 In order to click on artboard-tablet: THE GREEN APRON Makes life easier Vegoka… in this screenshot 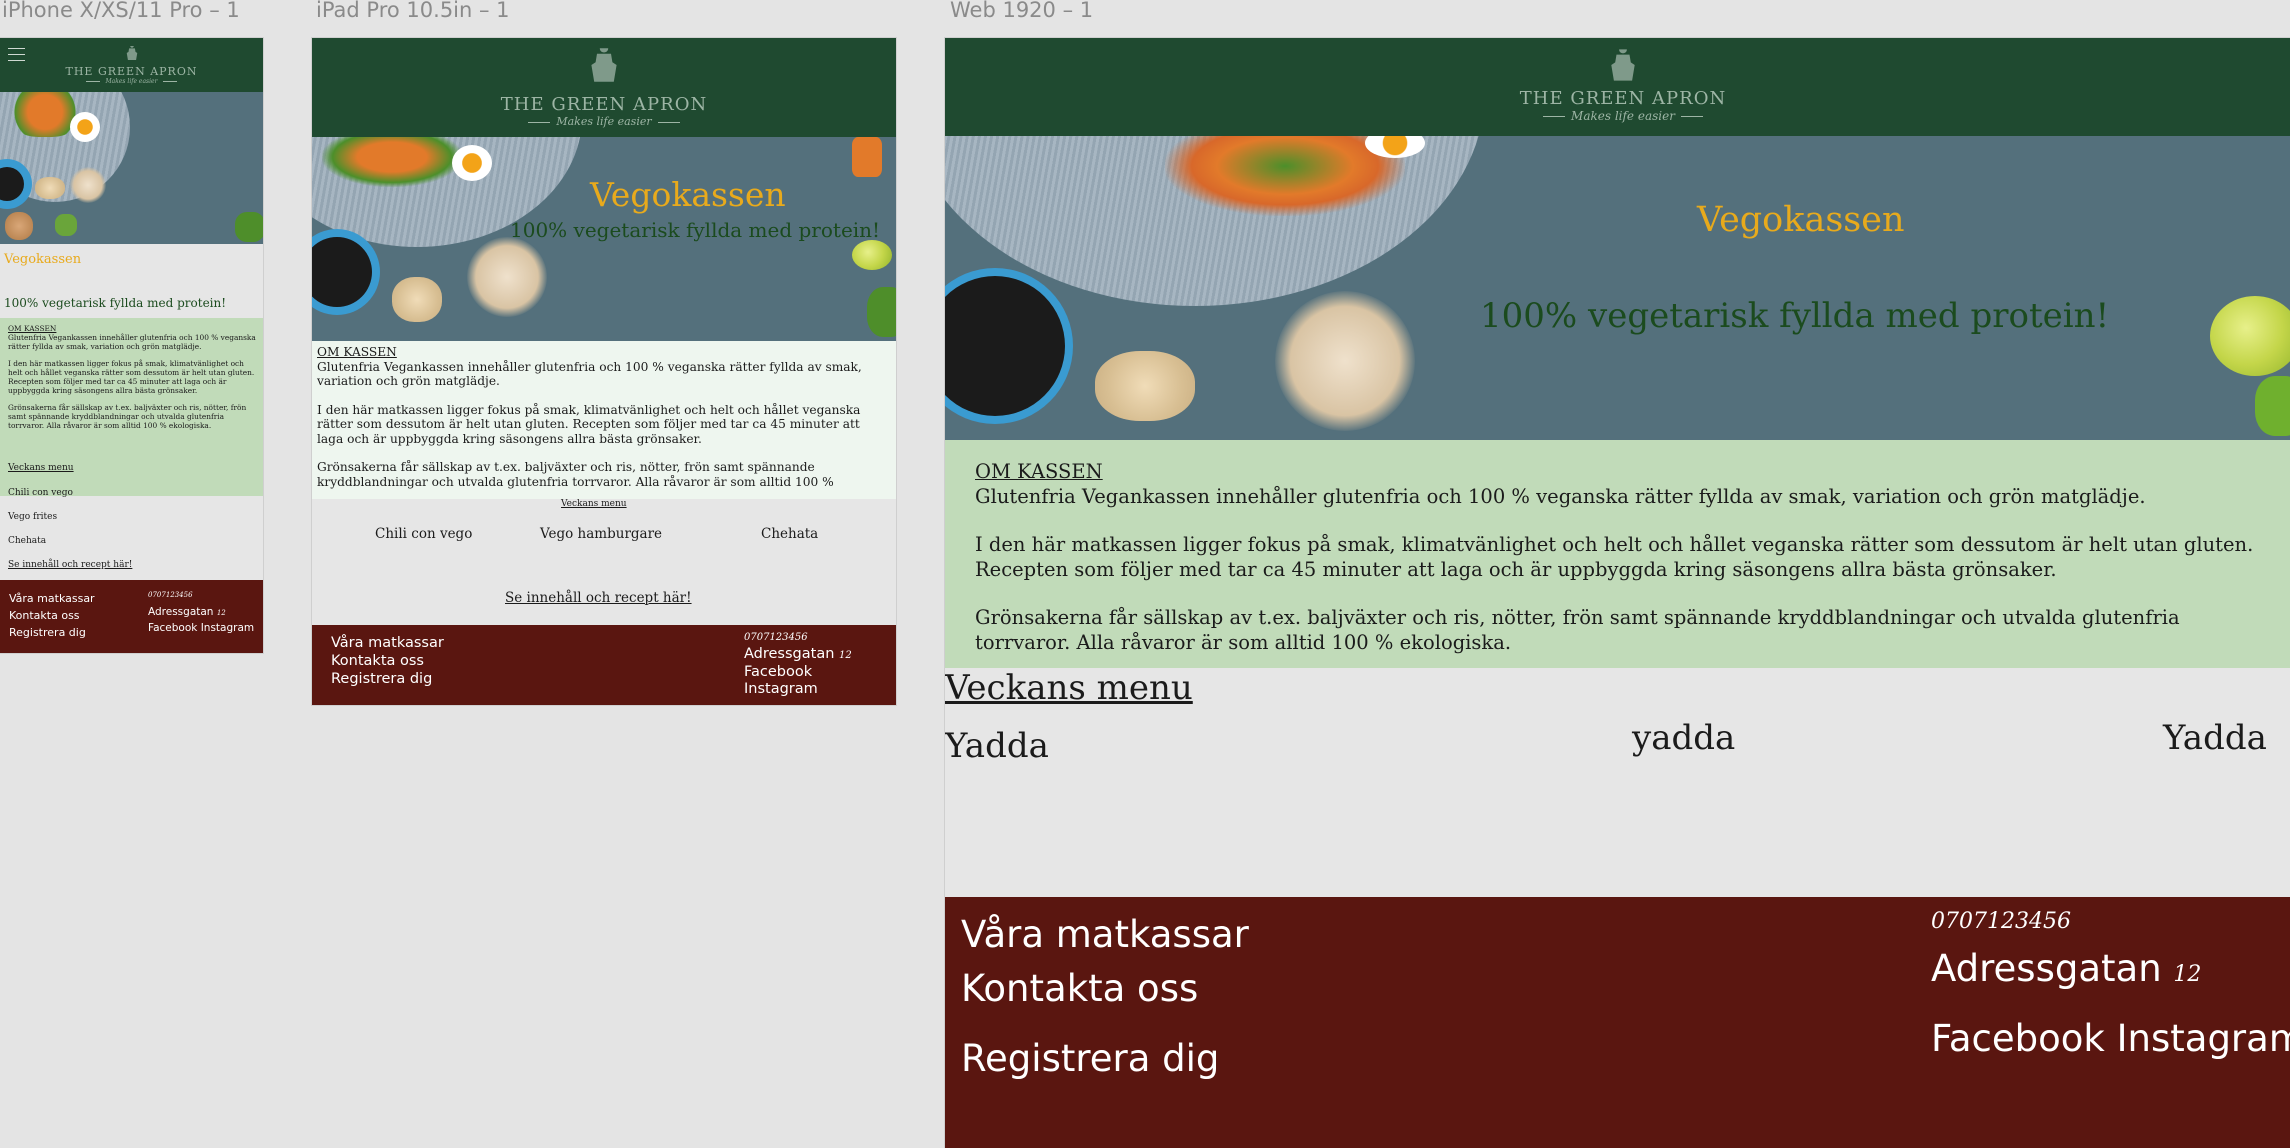, I will do `click(604, 371)`.